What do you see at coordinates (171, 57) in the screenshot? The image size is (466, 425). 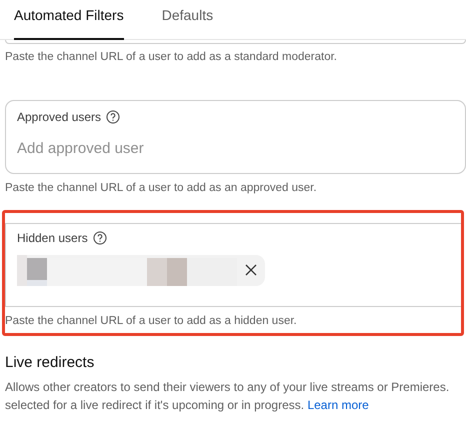 I see `helper-text: Paste the channel URL of a user to add as a standard moderator.` at bounding box center [171, 57].